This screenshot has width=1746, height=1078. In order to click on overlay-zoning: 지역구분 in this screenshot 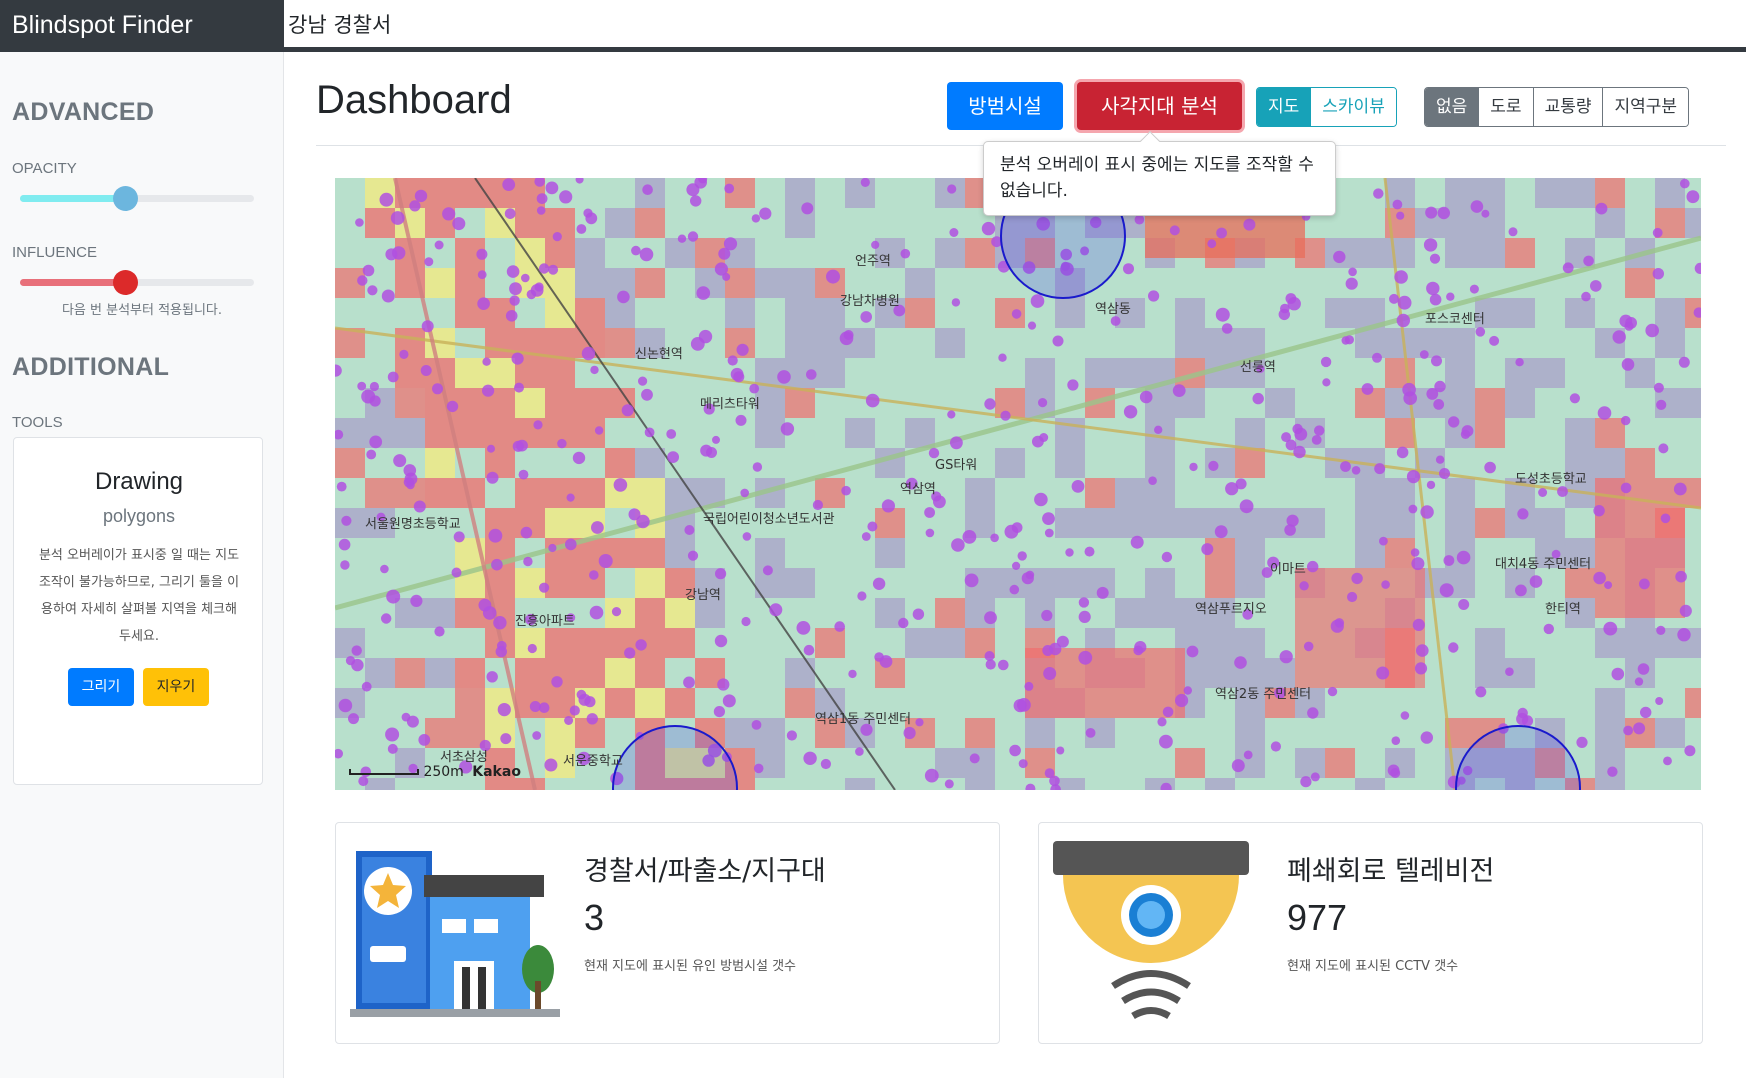, I will do `click(1646, 107)`.